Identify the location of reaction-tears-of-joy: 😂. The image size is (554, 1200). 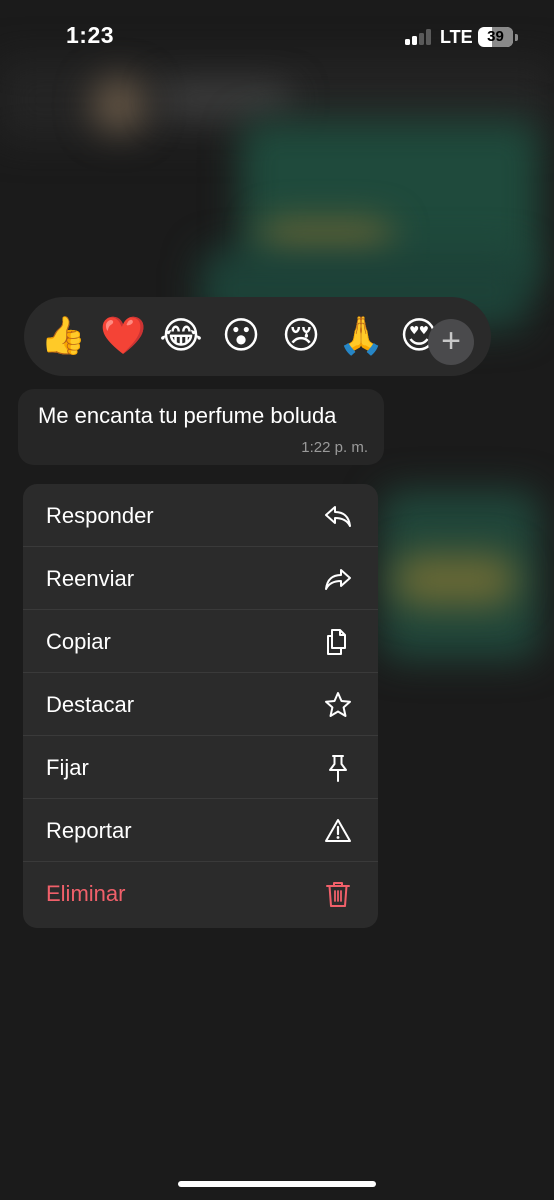
(181, 336).